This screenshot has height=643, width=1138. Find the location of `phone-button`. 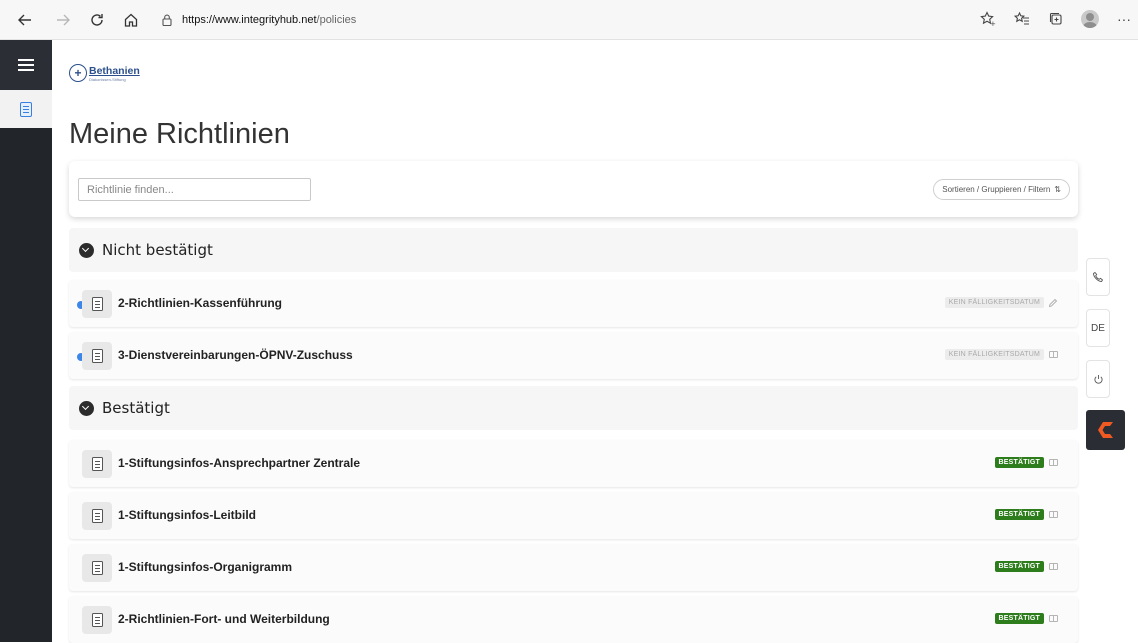

phone-button is located at coordinates (1098, 277).